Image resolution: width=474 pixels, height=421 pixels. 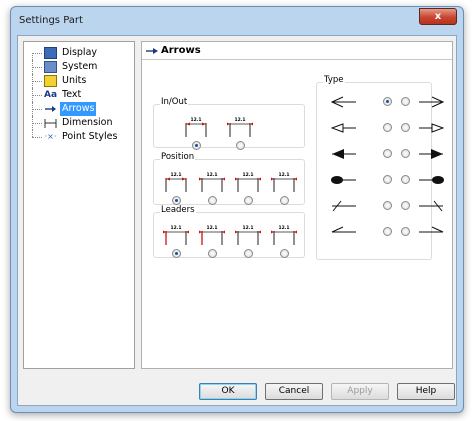 What do you see at coordinates (297, 51) in the screenshot?
I see `panel-header: Arrows` at bounding box center [297, 51].